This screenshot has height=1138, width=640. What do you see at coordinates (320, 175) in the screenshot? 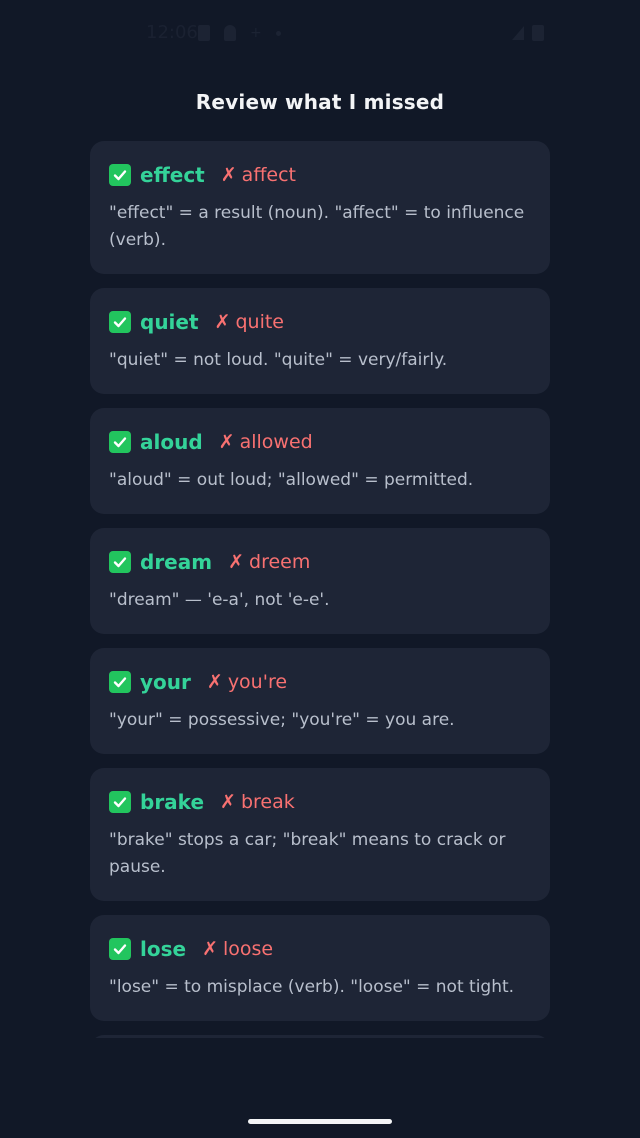
I see `card-header: effect ✗ affect` at bounding box center [320, 175].